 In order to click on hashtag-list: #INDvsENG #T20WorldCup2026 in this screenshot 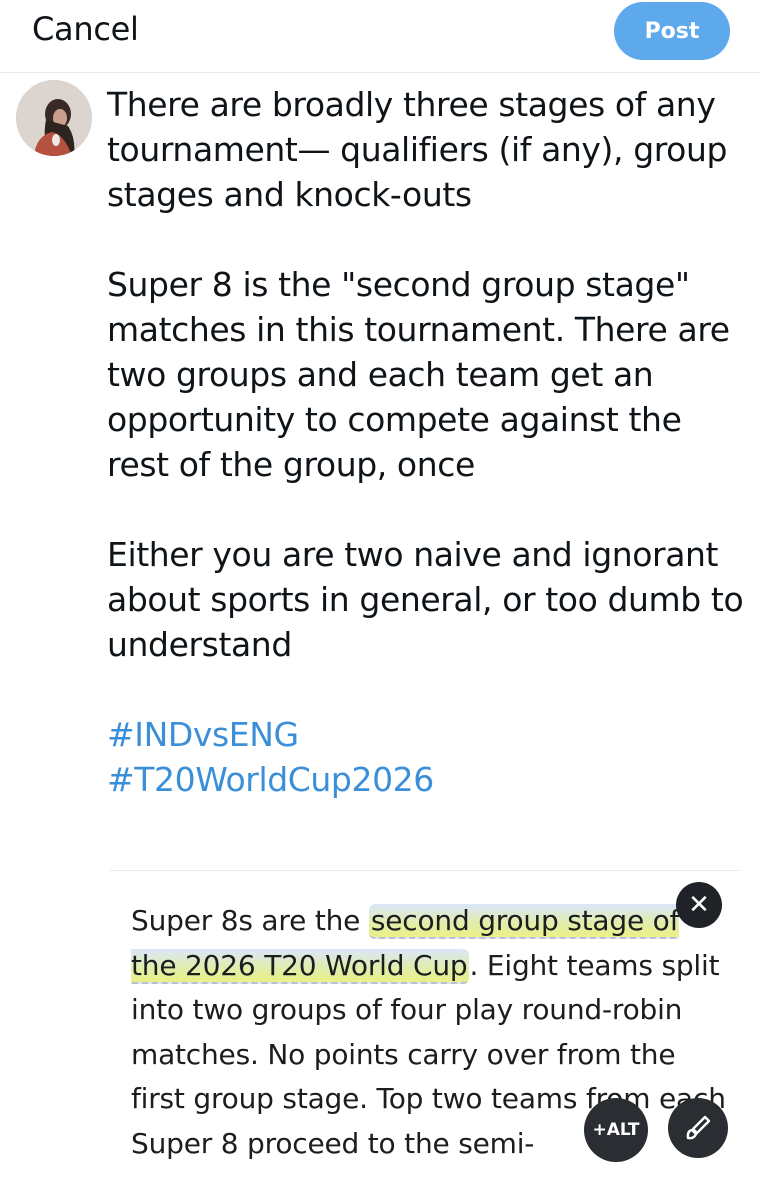, I will do `click(427, 757)`.